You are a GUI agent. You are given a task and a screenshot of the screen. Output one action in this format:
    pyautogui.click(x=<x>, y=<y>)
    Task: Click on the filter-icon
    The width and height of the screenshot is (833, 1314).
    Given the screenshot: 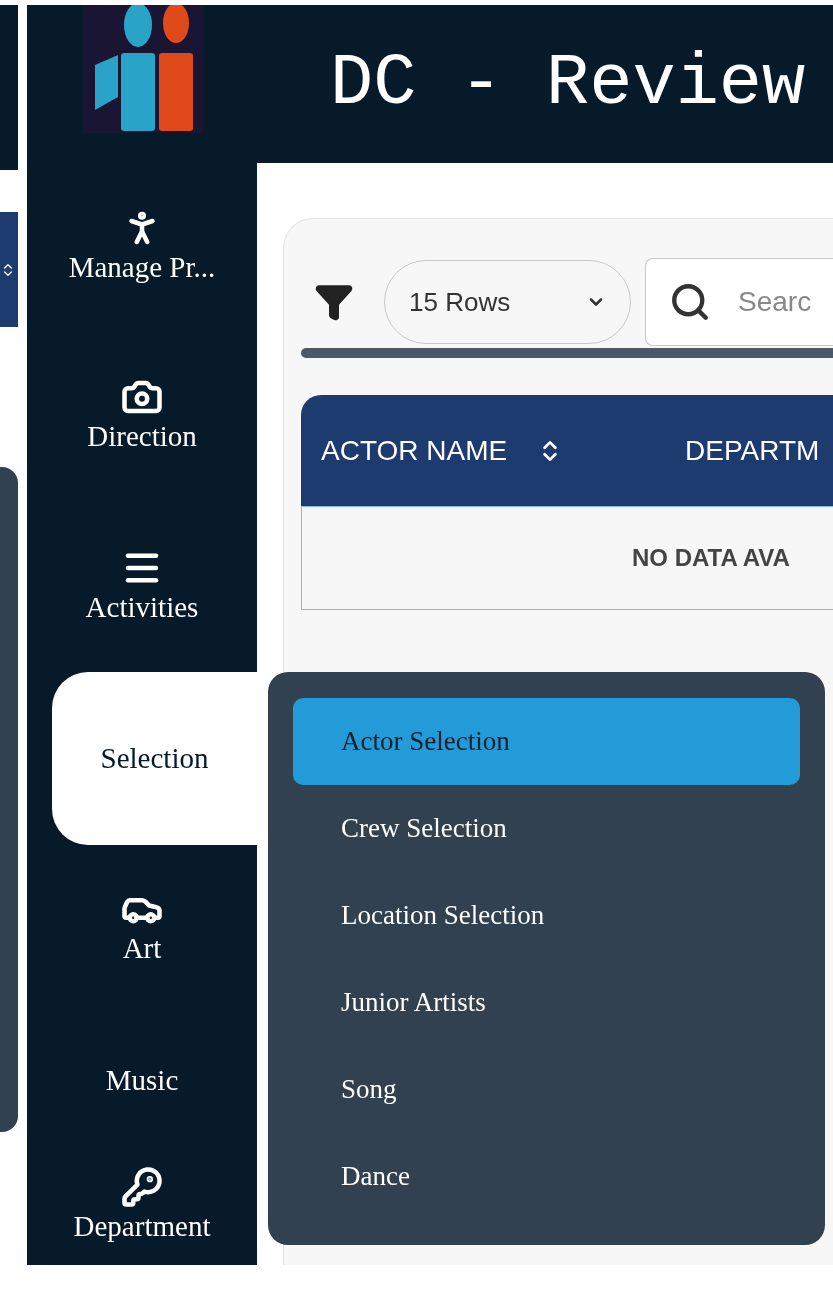 What is the action you would take?
    pyautogui.click(x=334, y=302)
    